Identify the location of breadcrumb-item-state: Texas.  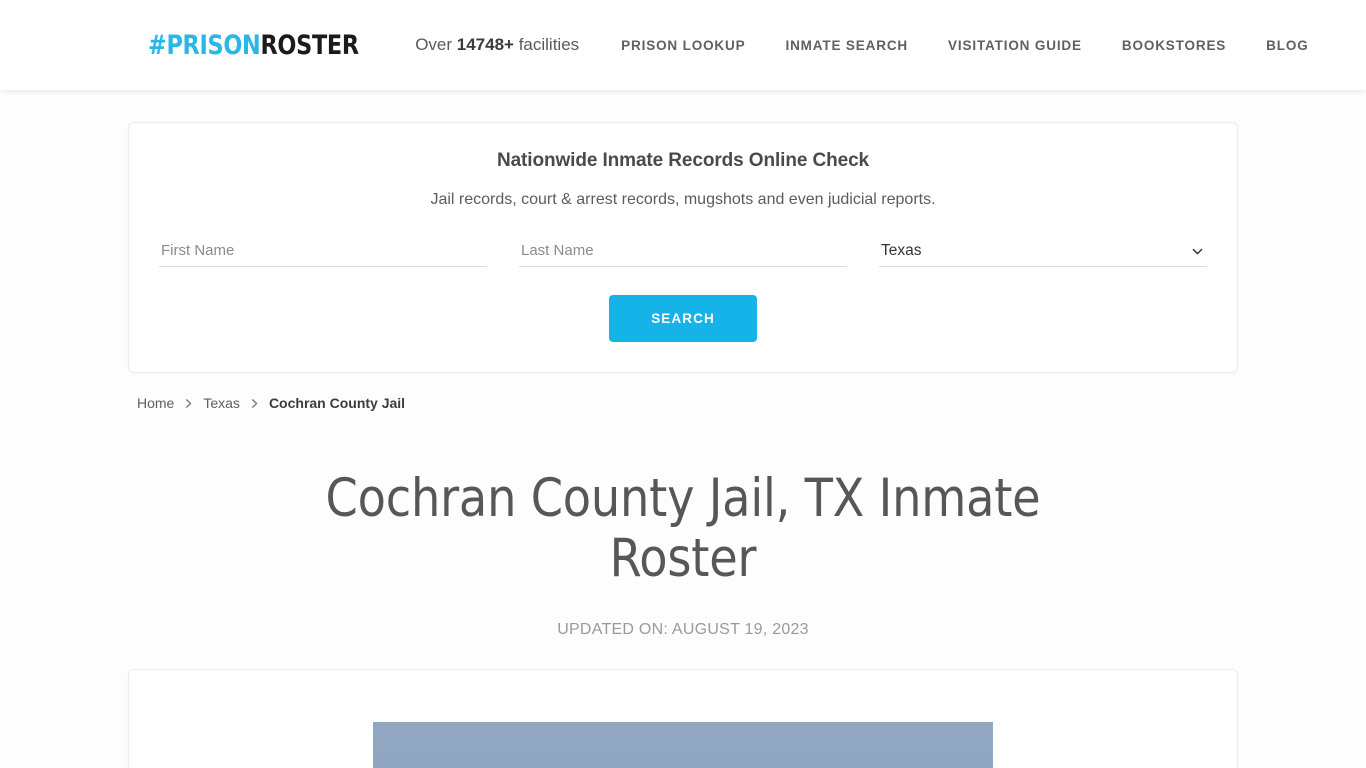
(221, 403).